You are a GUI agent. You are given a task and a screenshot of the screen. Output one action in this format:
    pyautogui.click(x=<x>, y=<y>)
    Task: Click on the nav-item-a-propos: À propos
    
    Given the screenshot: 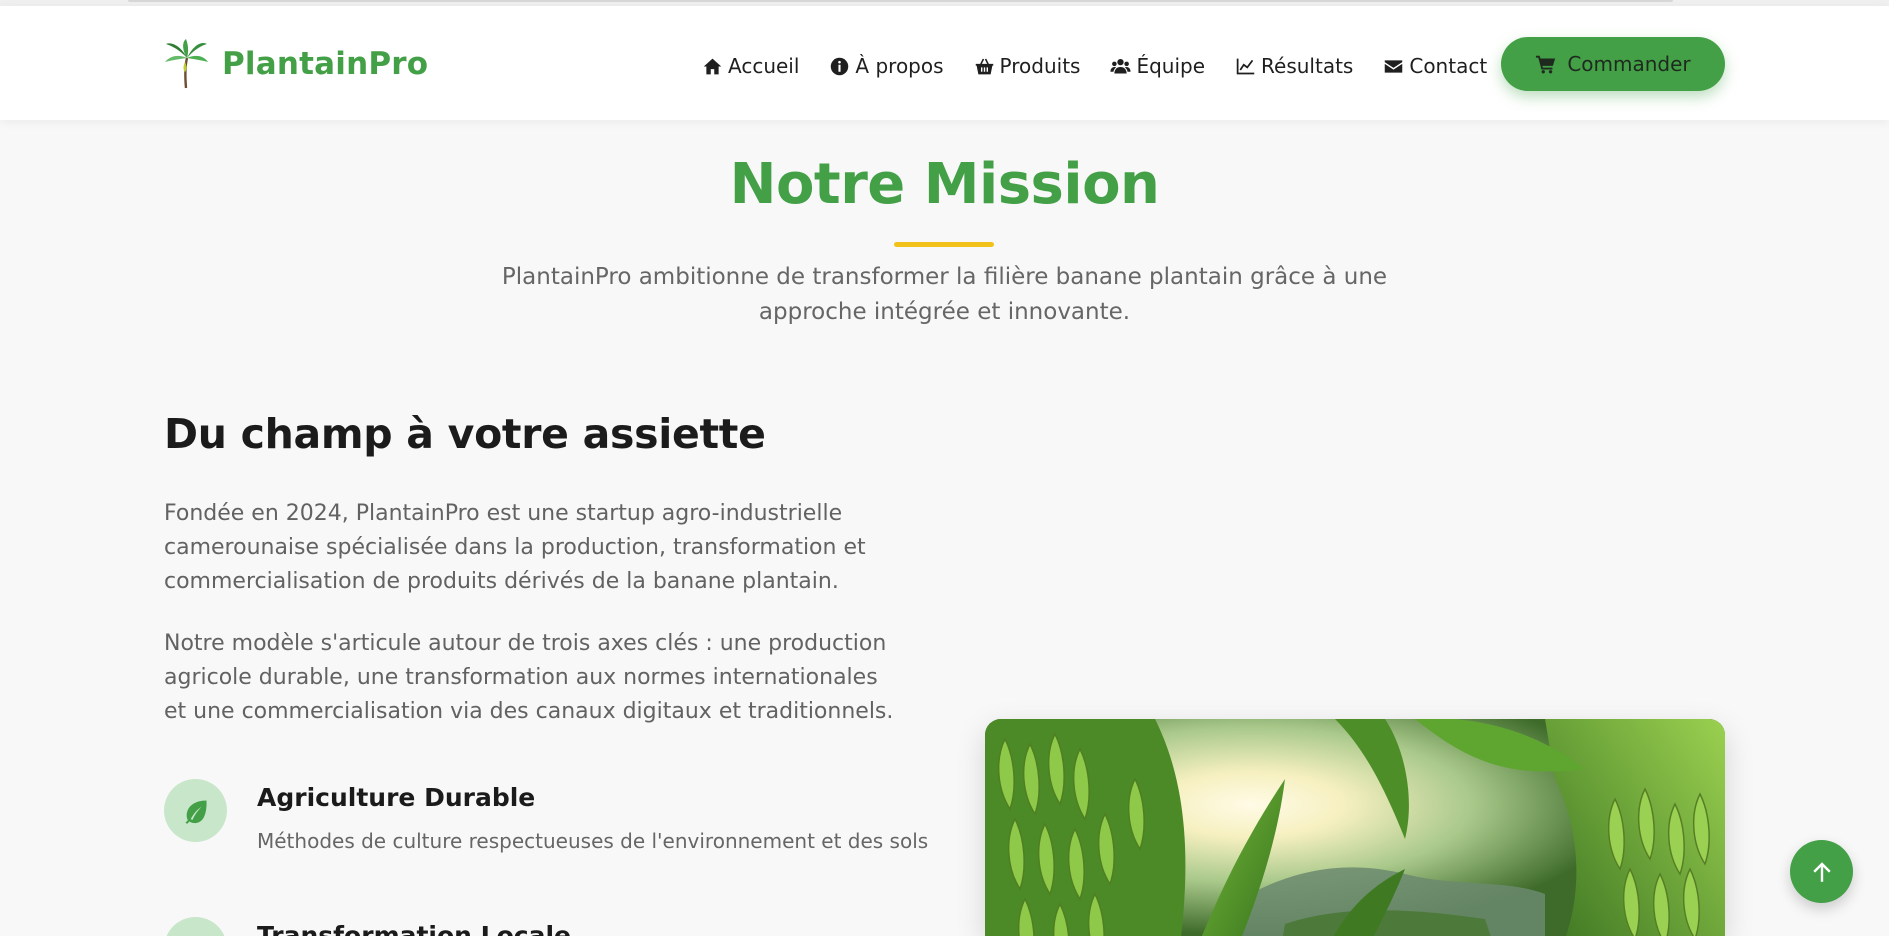 What is the action you would take?
    pyautogui.click(x=886, y=66)
    